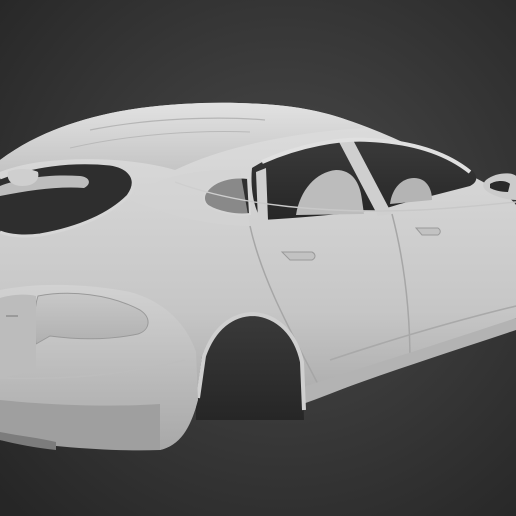 The width and height of the screenshot is (516, 516). What do you see at coordinates (262, 194) in the screenshot?
I see `rear-quarter-window-frame` at bounding box center [262, 194].